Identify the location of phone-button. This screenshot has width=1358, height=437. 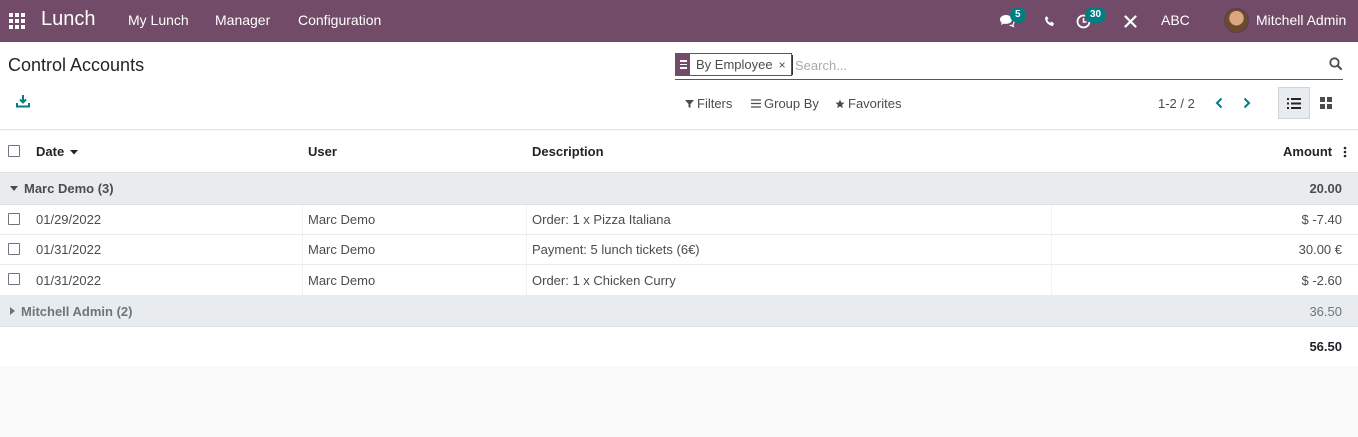
(1050, 21).